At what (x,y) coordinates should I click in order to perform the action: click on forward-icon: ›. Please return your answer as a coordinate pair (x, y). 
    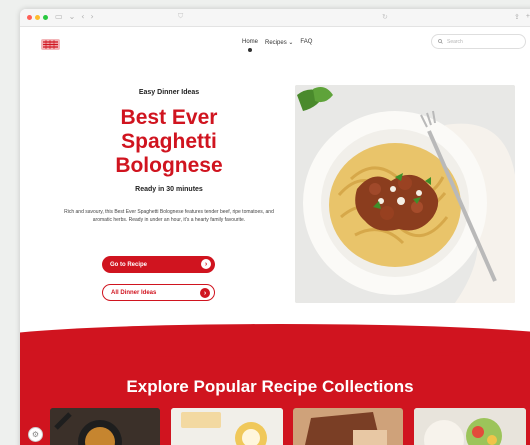
    Looking at the image, I should click on (91, 16).